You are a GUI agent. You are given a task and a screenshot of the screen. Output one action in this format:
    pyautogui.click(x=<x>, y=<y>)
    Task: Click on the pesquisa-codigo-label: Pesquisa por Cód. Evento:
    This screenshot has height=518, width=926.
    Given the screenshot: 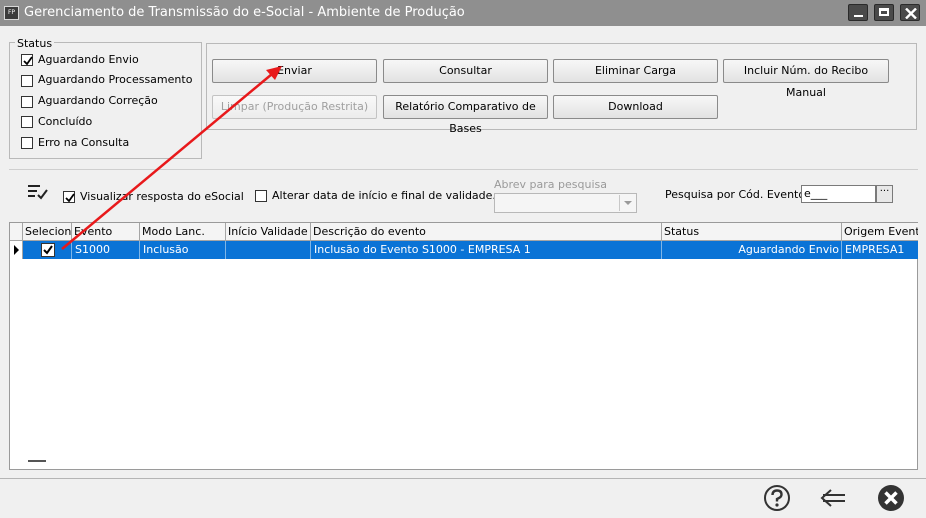 What is the action you would take?
    pyautogui.click(x=737, y=194)
    